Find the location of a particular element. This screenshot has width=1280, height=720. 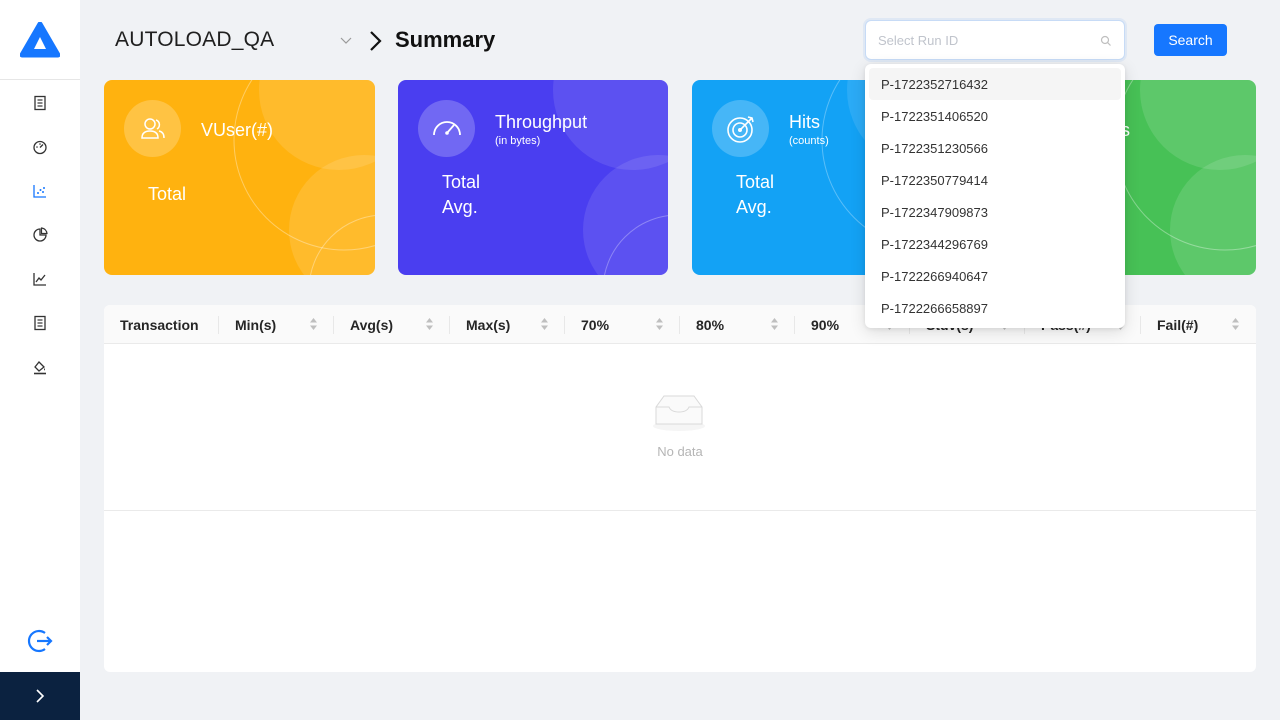

column-label: 90% is located at coordinates (825, 324).